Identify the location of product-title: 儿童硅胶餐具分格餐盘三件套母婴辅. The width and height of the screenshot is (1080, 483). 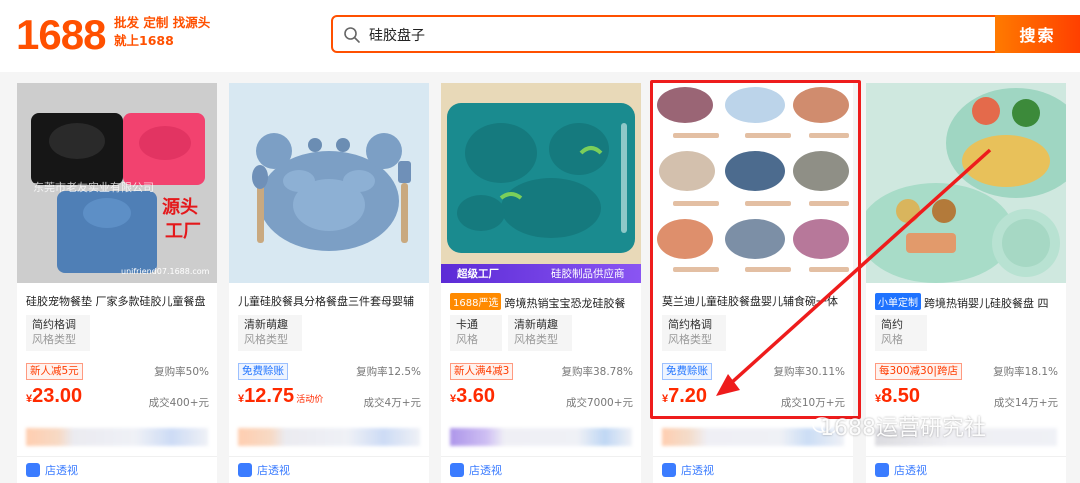
(330, 301).